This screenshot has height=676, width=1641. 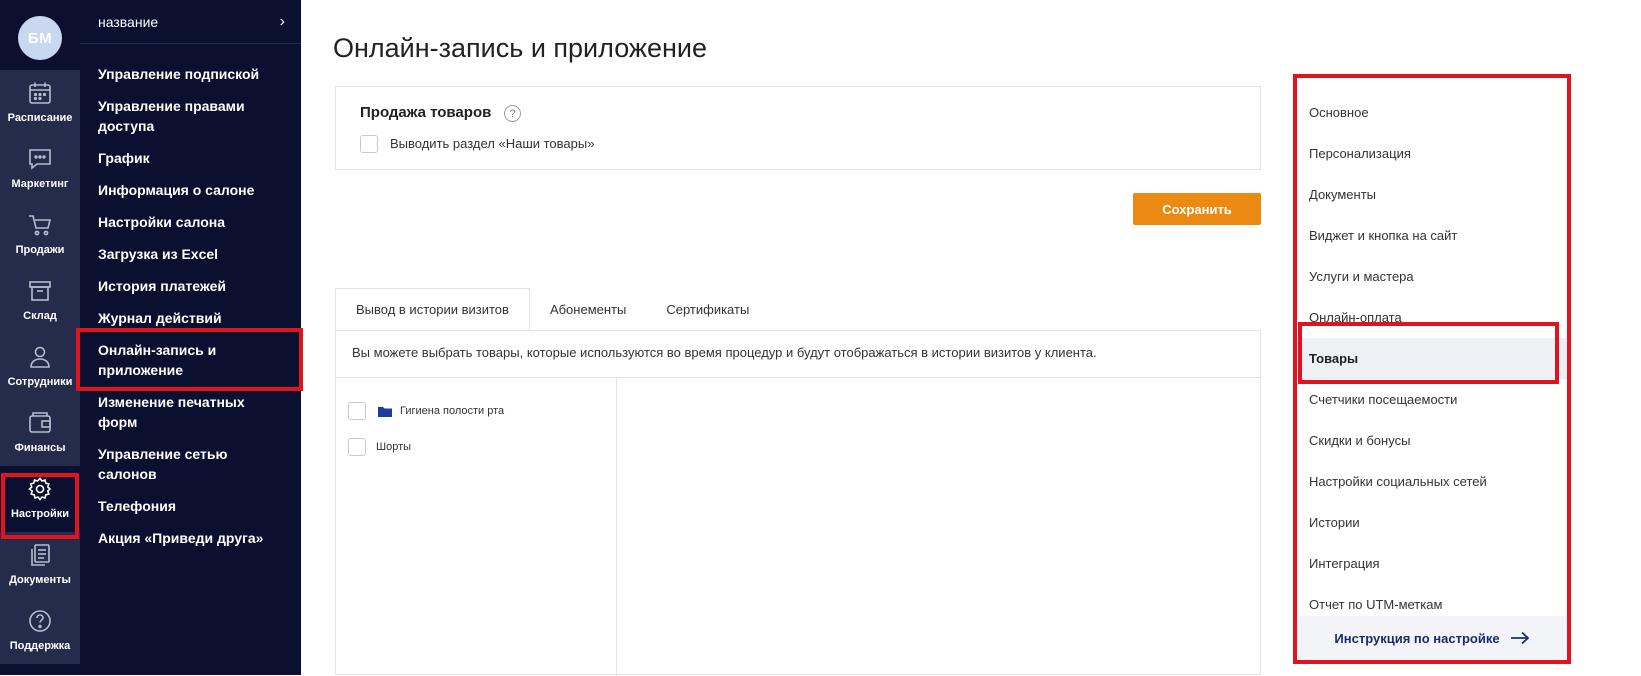 I want to click on submenu-item-salon-info: Информация о салоне, so click(x=190, y=190).